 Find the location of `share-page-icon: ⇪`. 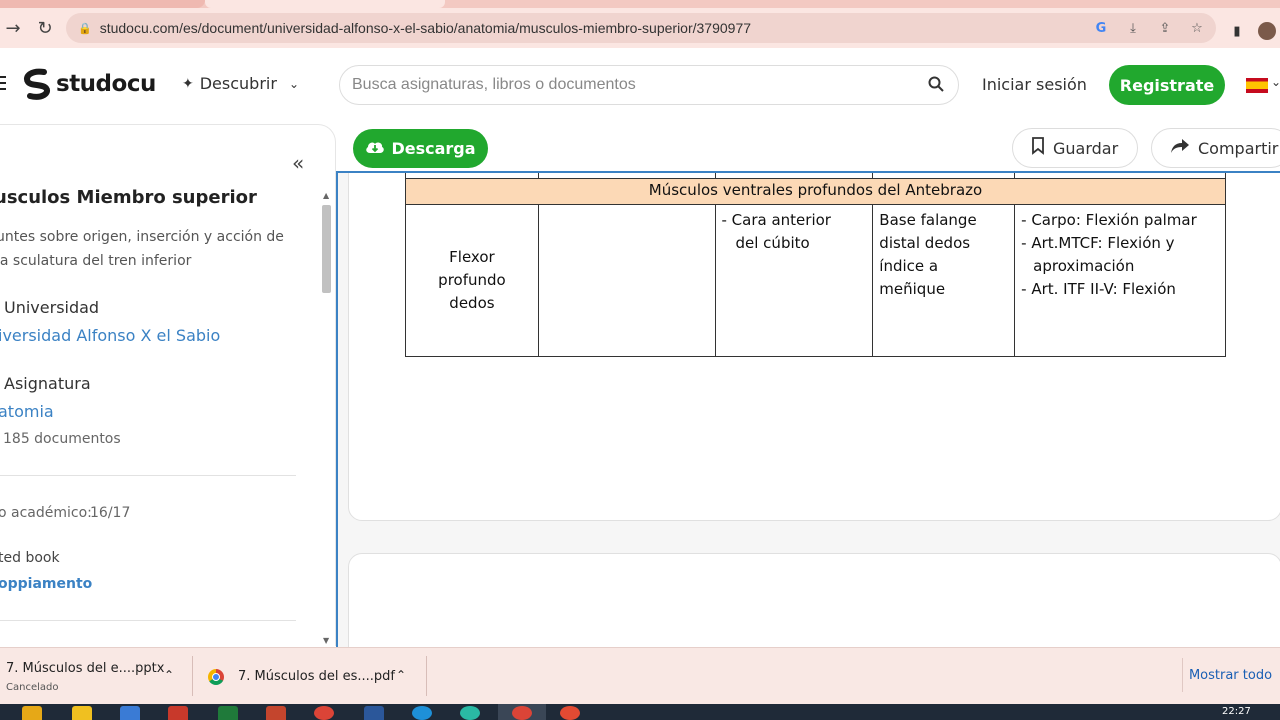

share-page-icon: ⇪ is located at coordinates (1165, 28).